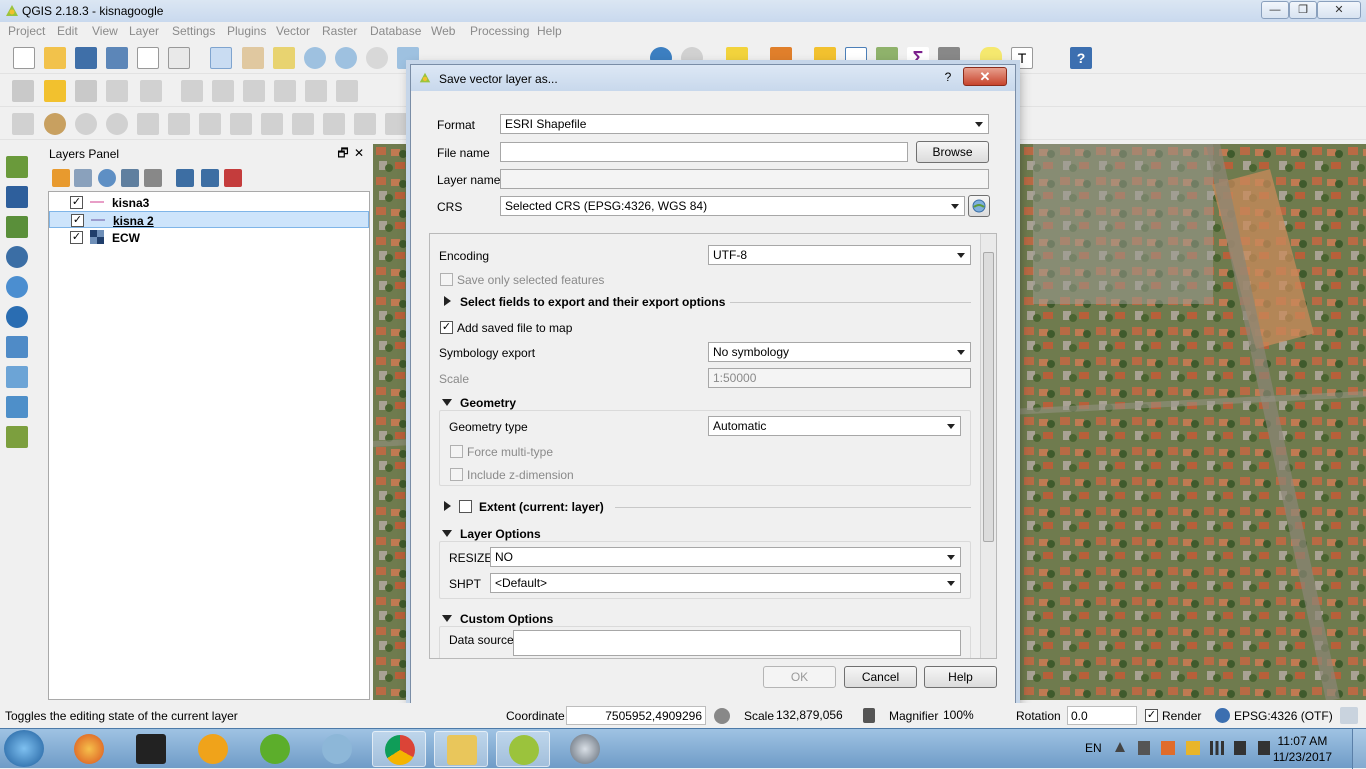 The height and width of the screenshot is (769, 1366). What do you see at coordinates (185, 178) in the screenshot?
I see `expand-all-icon` at bounding box center [185, 178].